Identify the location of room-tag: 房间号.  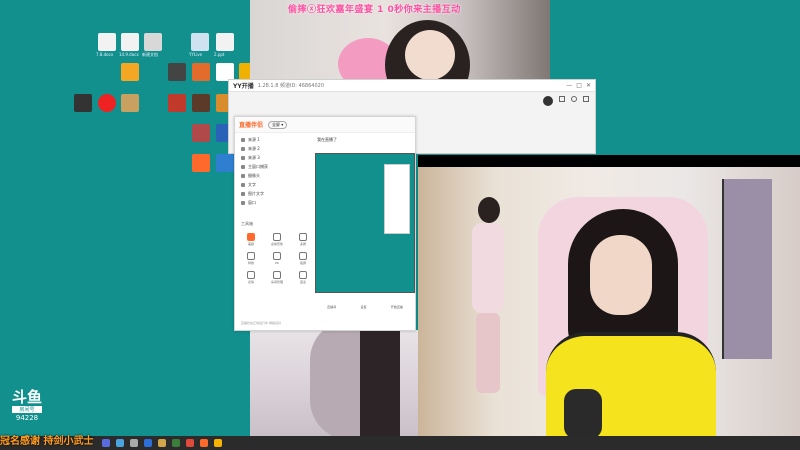
(27, 409).